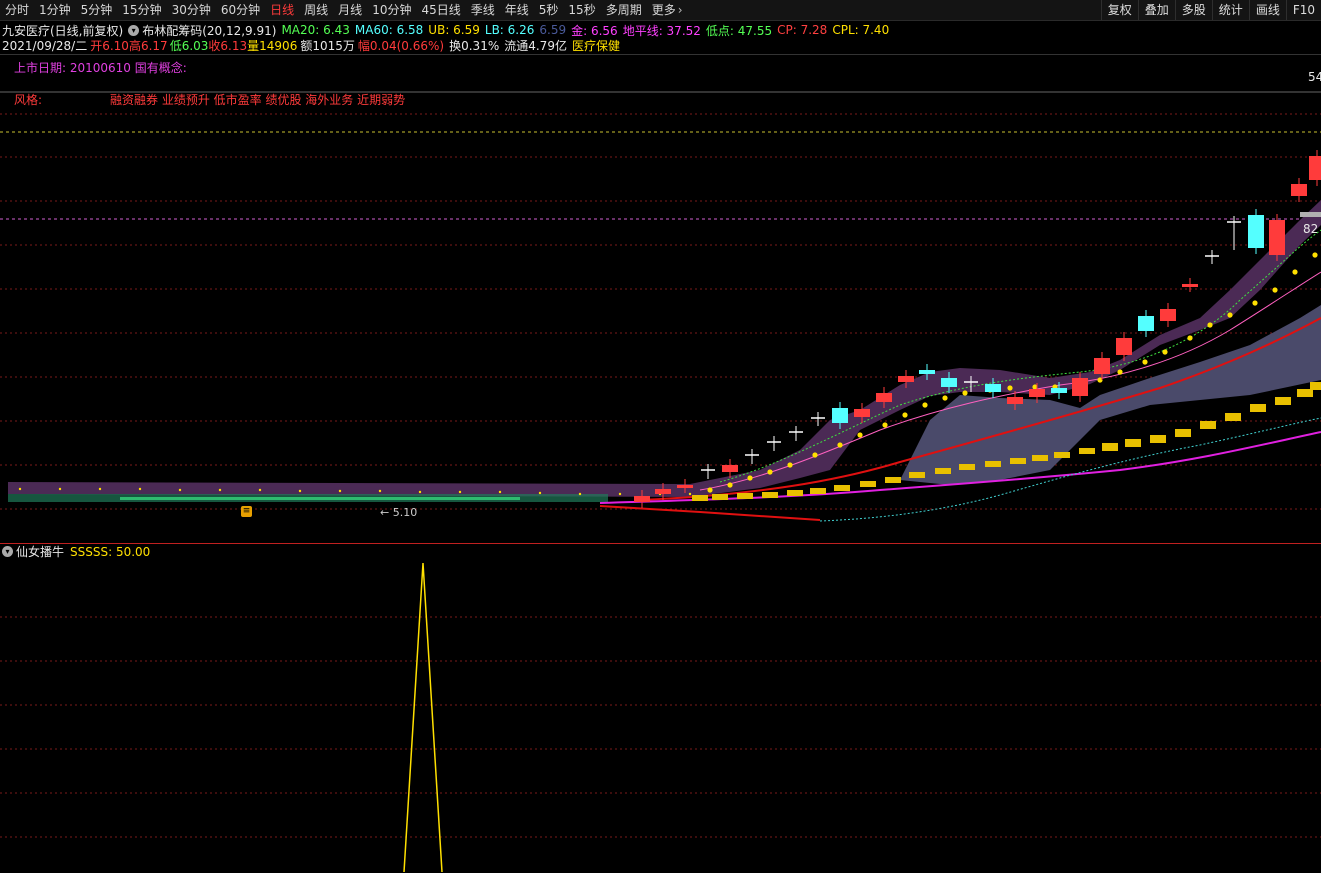 Image resolution: width=1321 pixels, height=873 pixels. What do you see at coordinates (40, 551) in the screenshot?
I see `sub-indicator-name: 仙女播牛` at bounding box center [40, 551].